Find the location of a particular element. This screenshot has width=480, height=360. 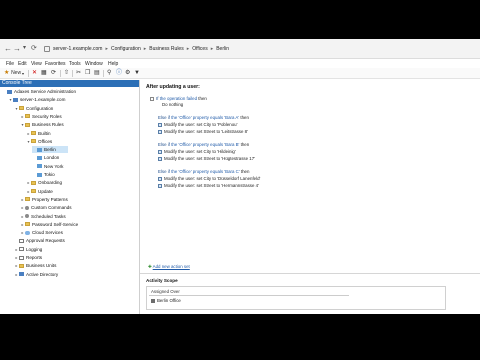

tree-node-label: Business Rules is located at coordinates (48, 125).